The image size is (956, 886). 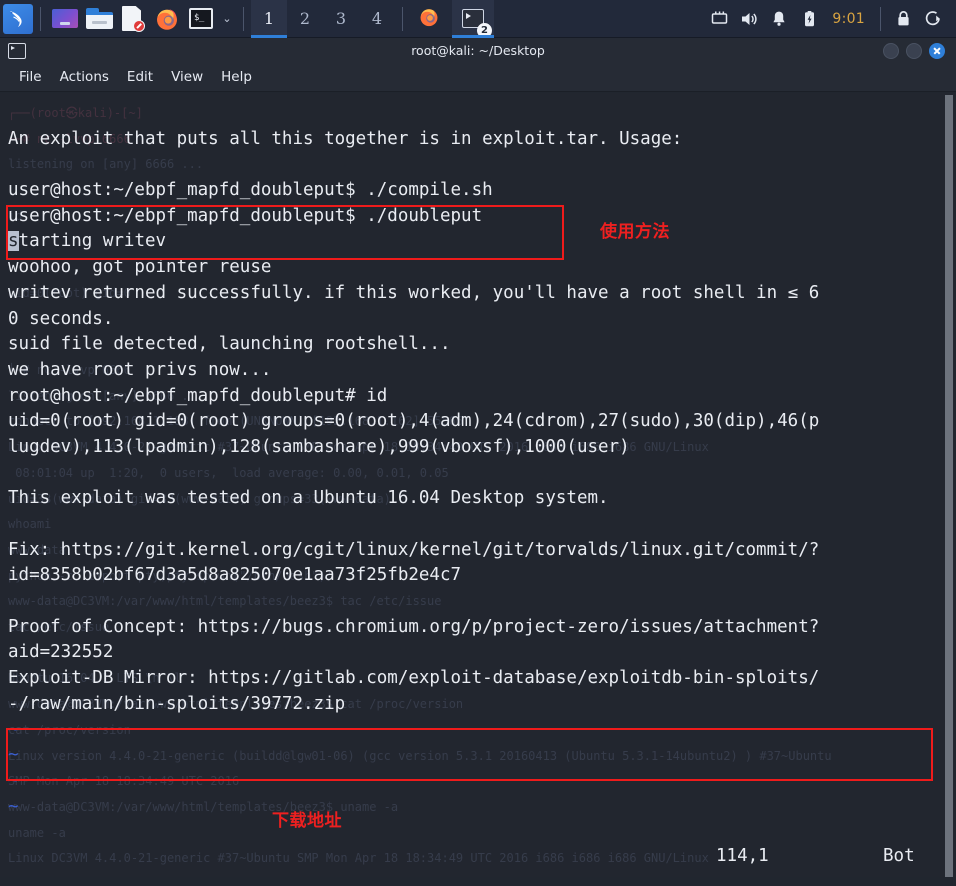 What do you see at coordinates (478, 881) in the screenshot?
I see `window-bottom-edge` at bounding box center [478, 881].